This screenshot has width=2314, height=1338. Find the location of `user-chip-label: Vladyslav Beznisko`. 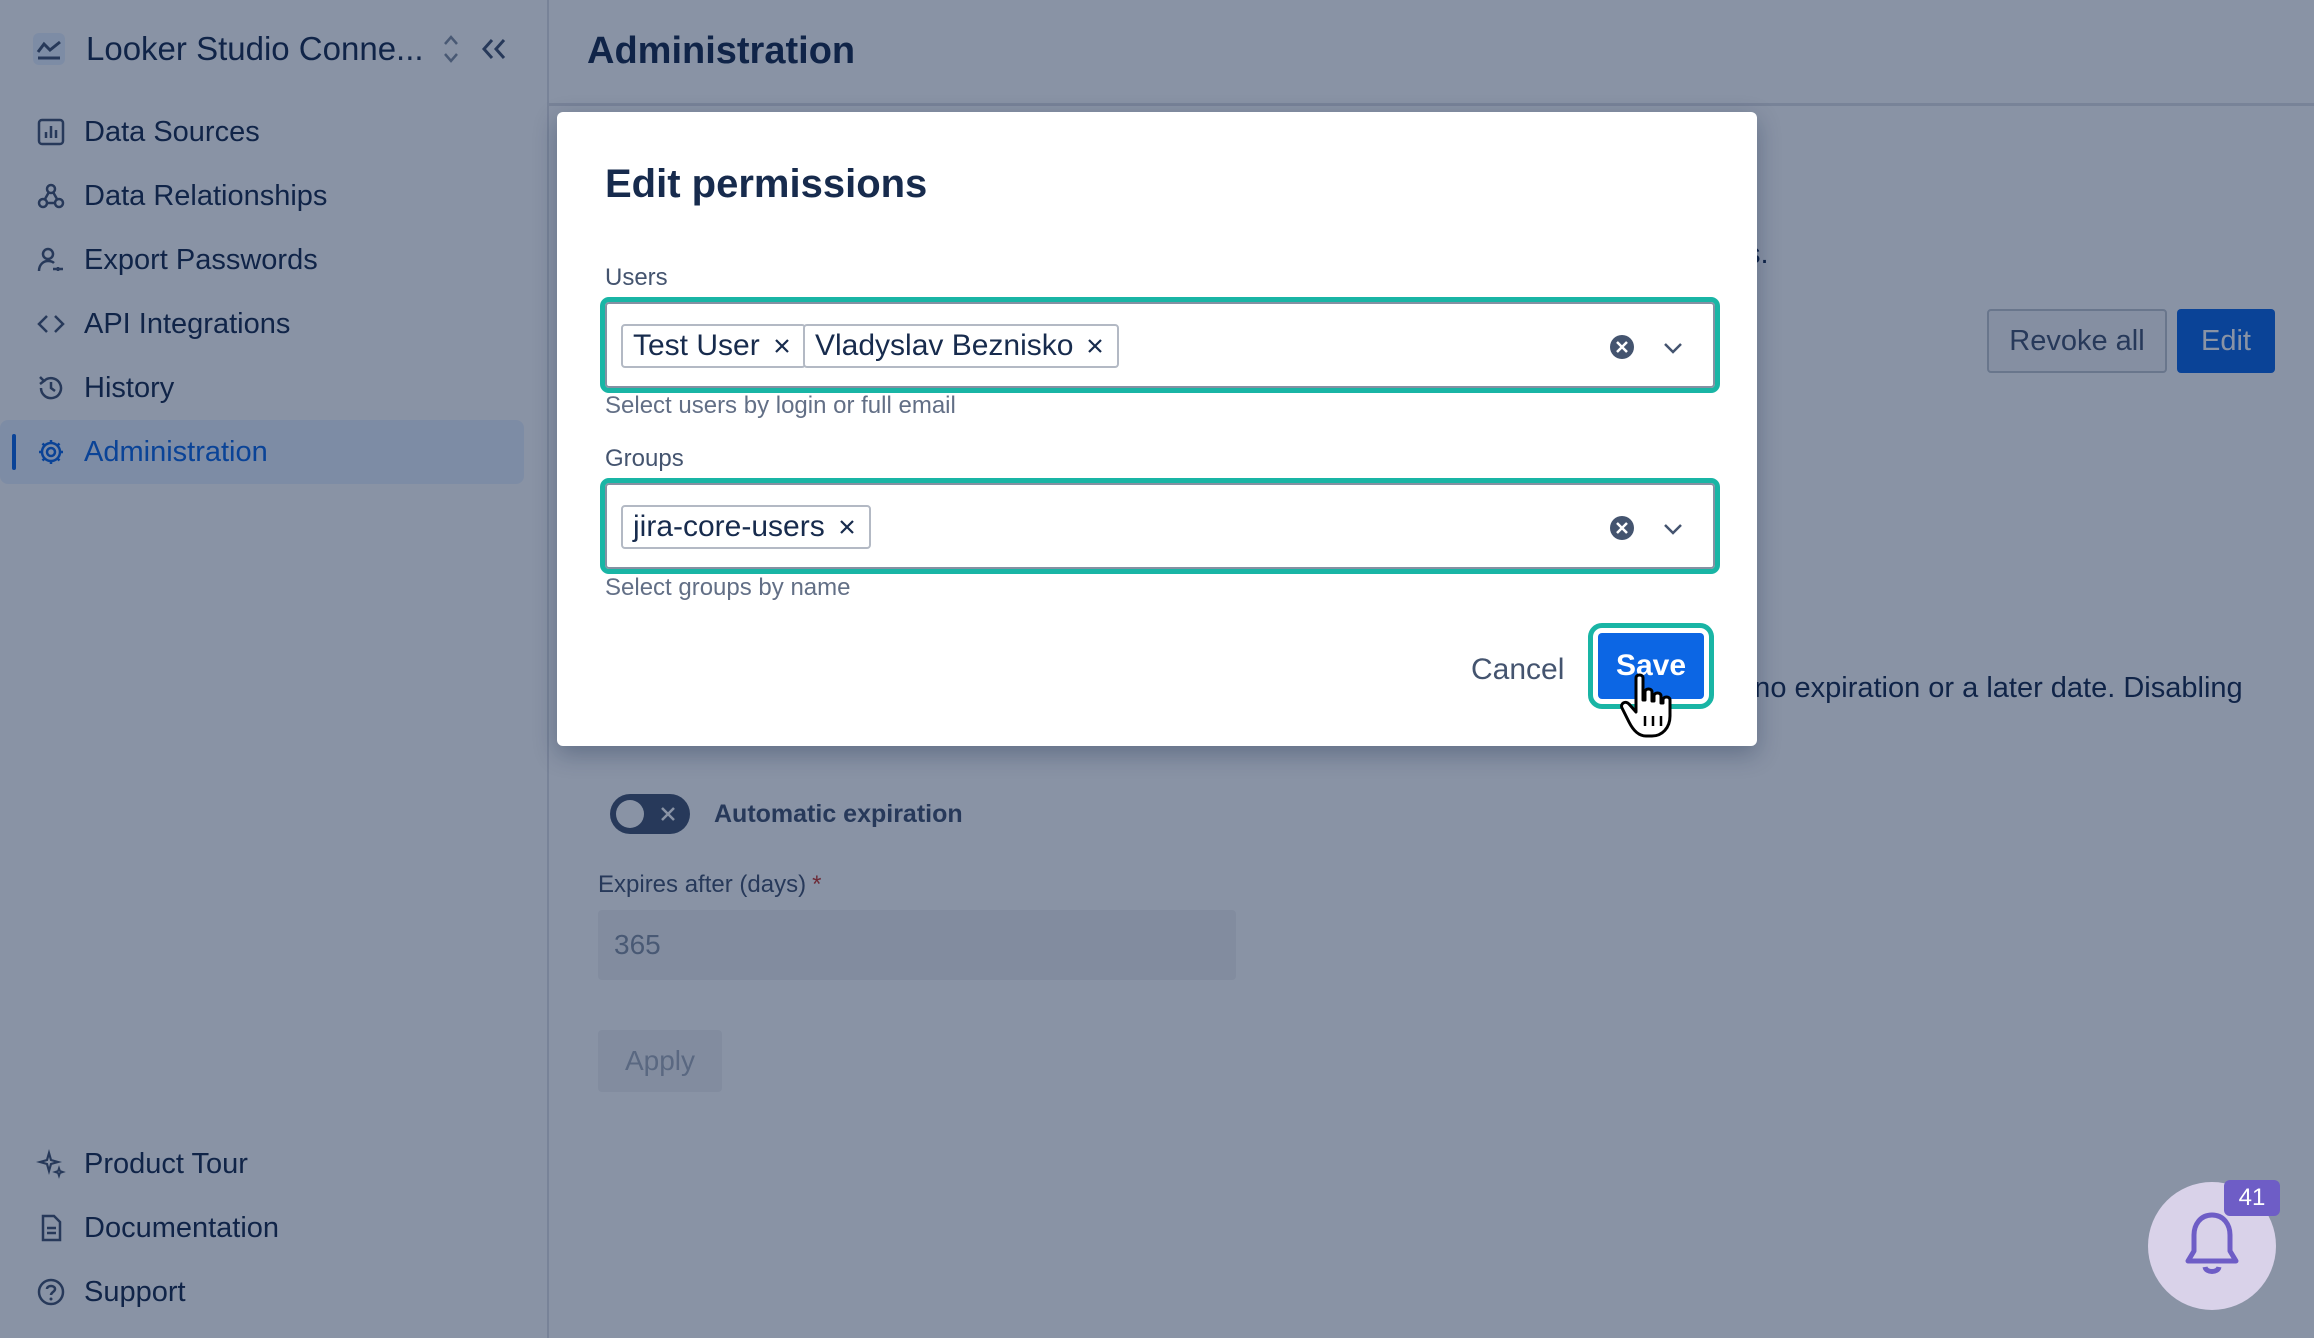

user-chip-label: Vladyslav Beznisko is located at coordinates (944, 345).